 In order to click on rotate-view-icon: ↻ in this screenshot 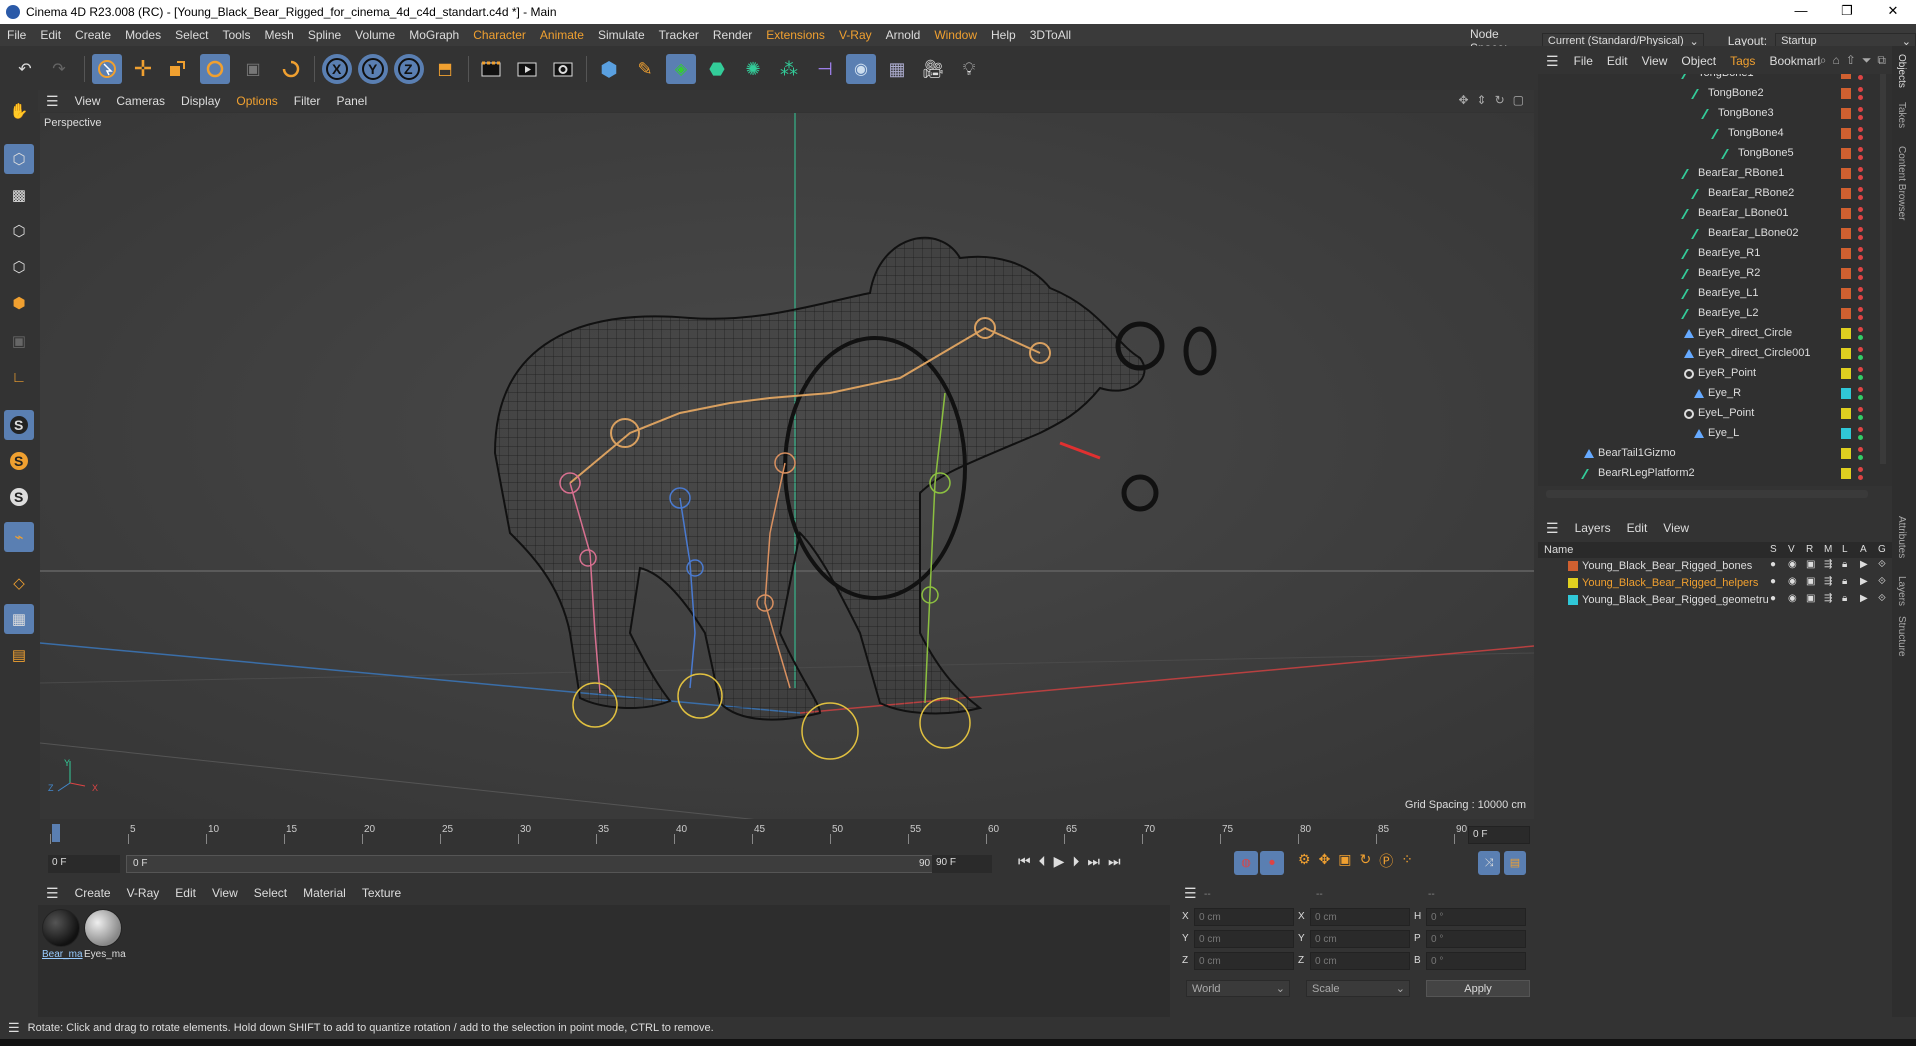, I will do `click(1500, 100)`.